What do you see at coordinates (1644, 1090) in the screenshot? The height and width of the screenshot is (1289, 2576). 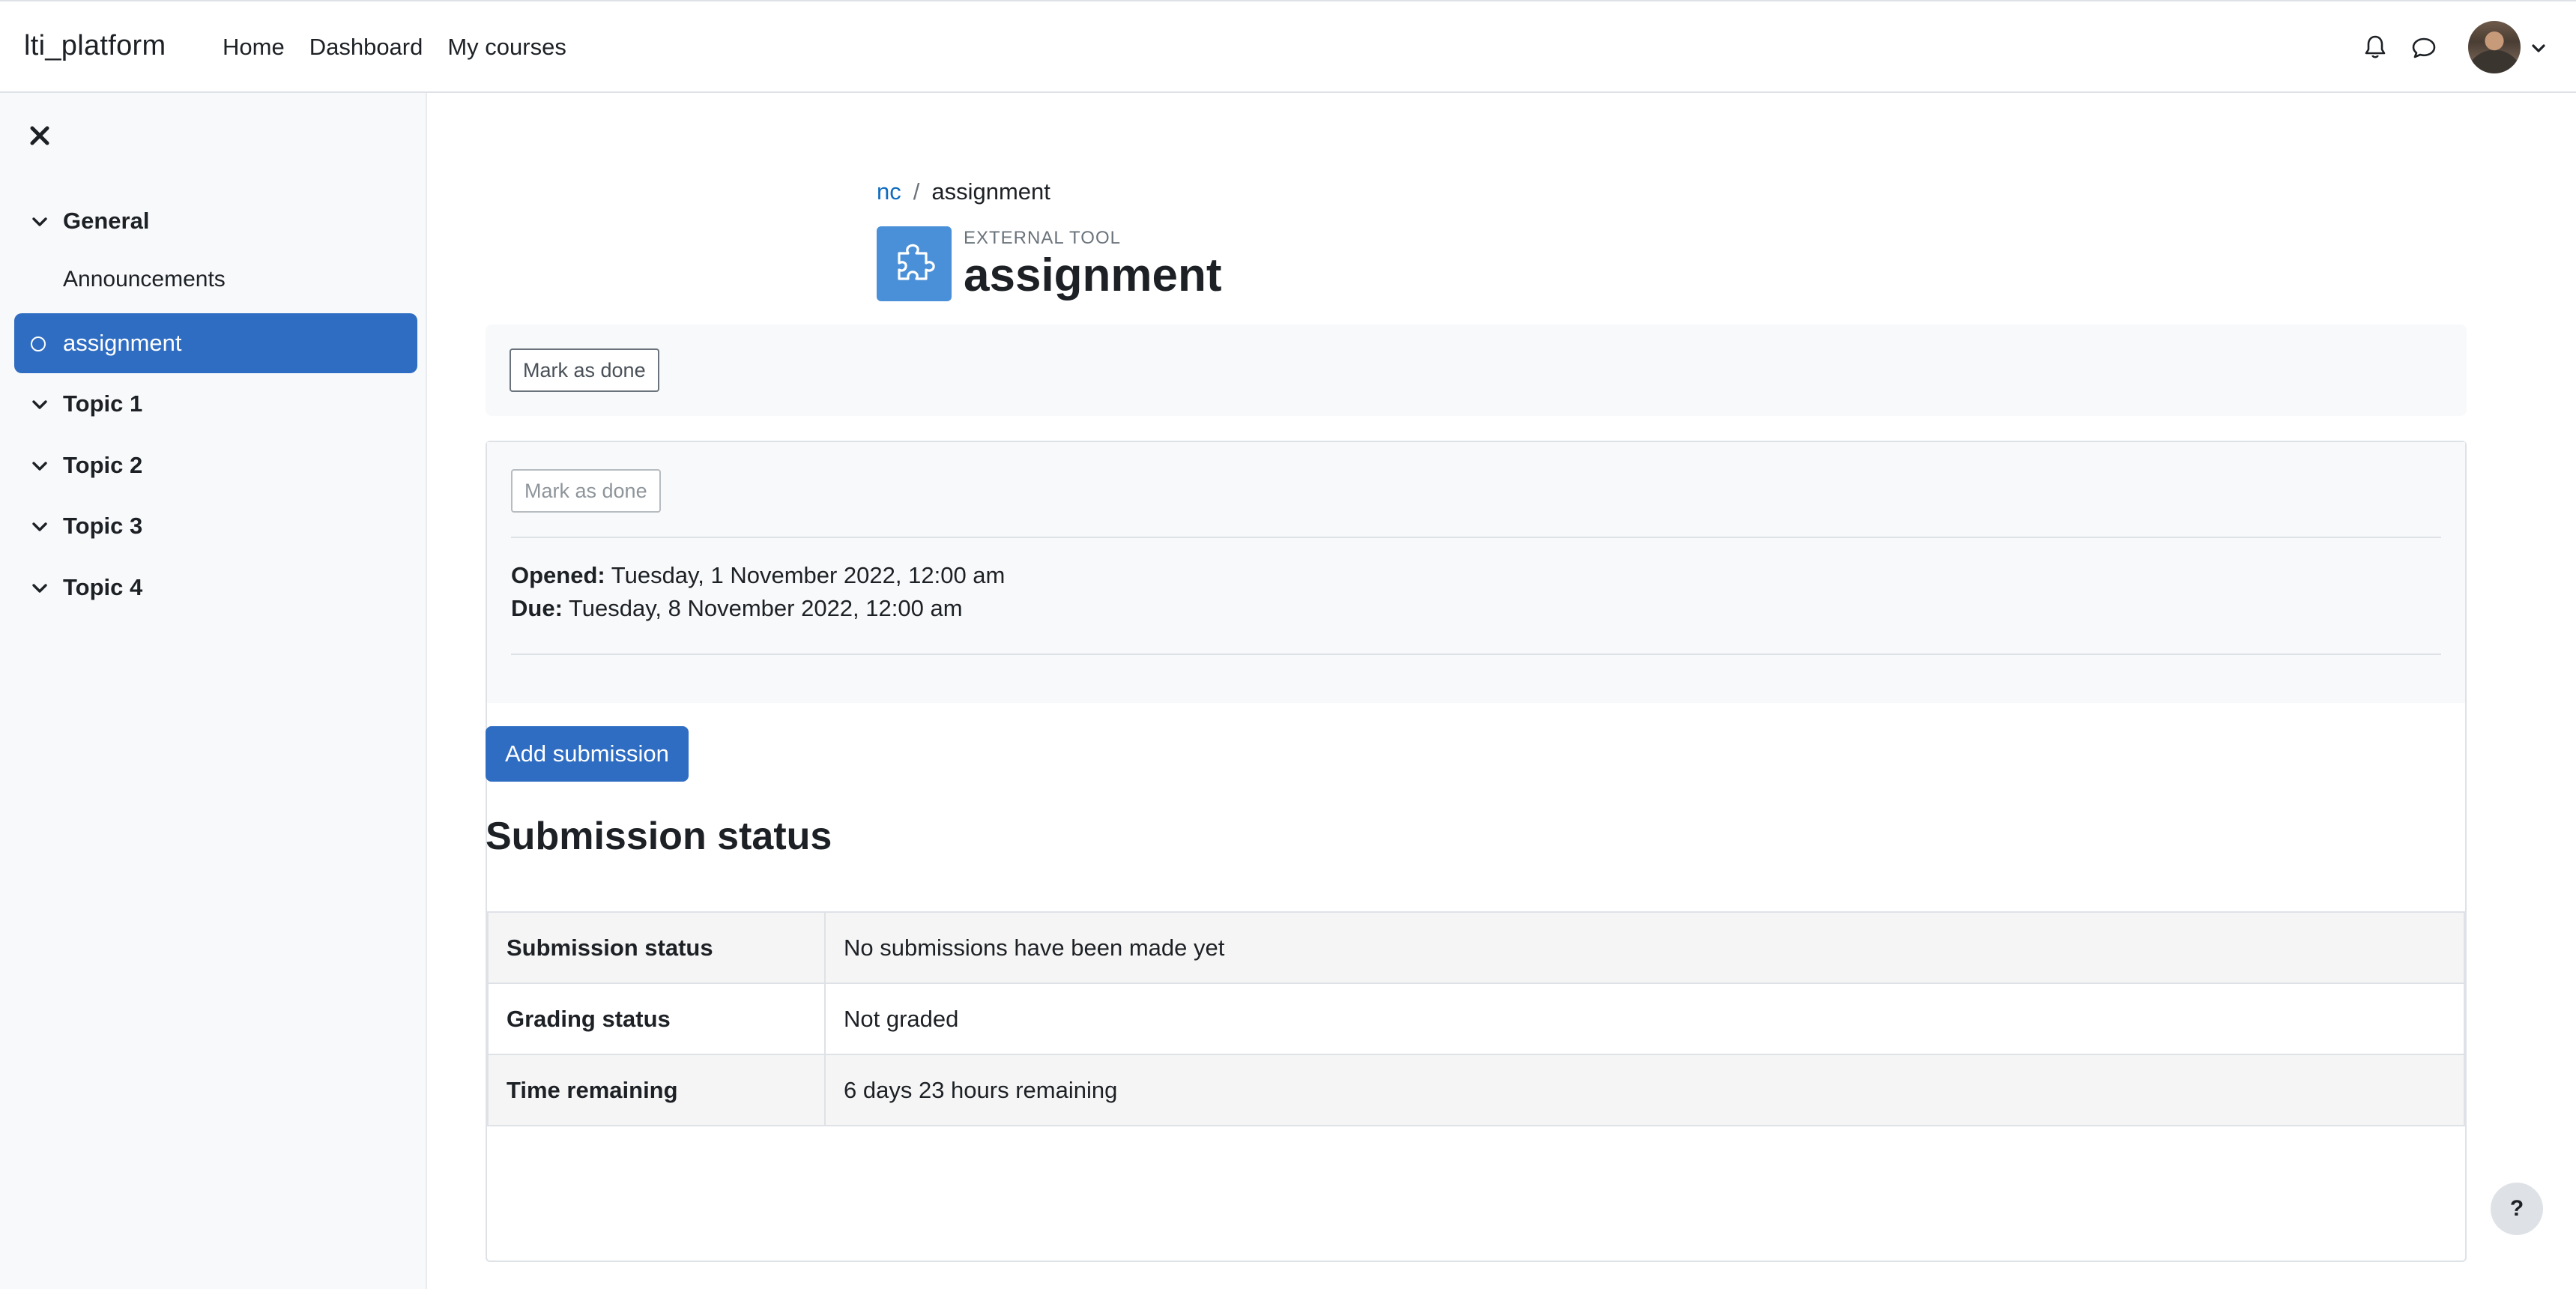 I see `row-value: 6 days 23 hours remaining` at bounding box center [1644, 1090].